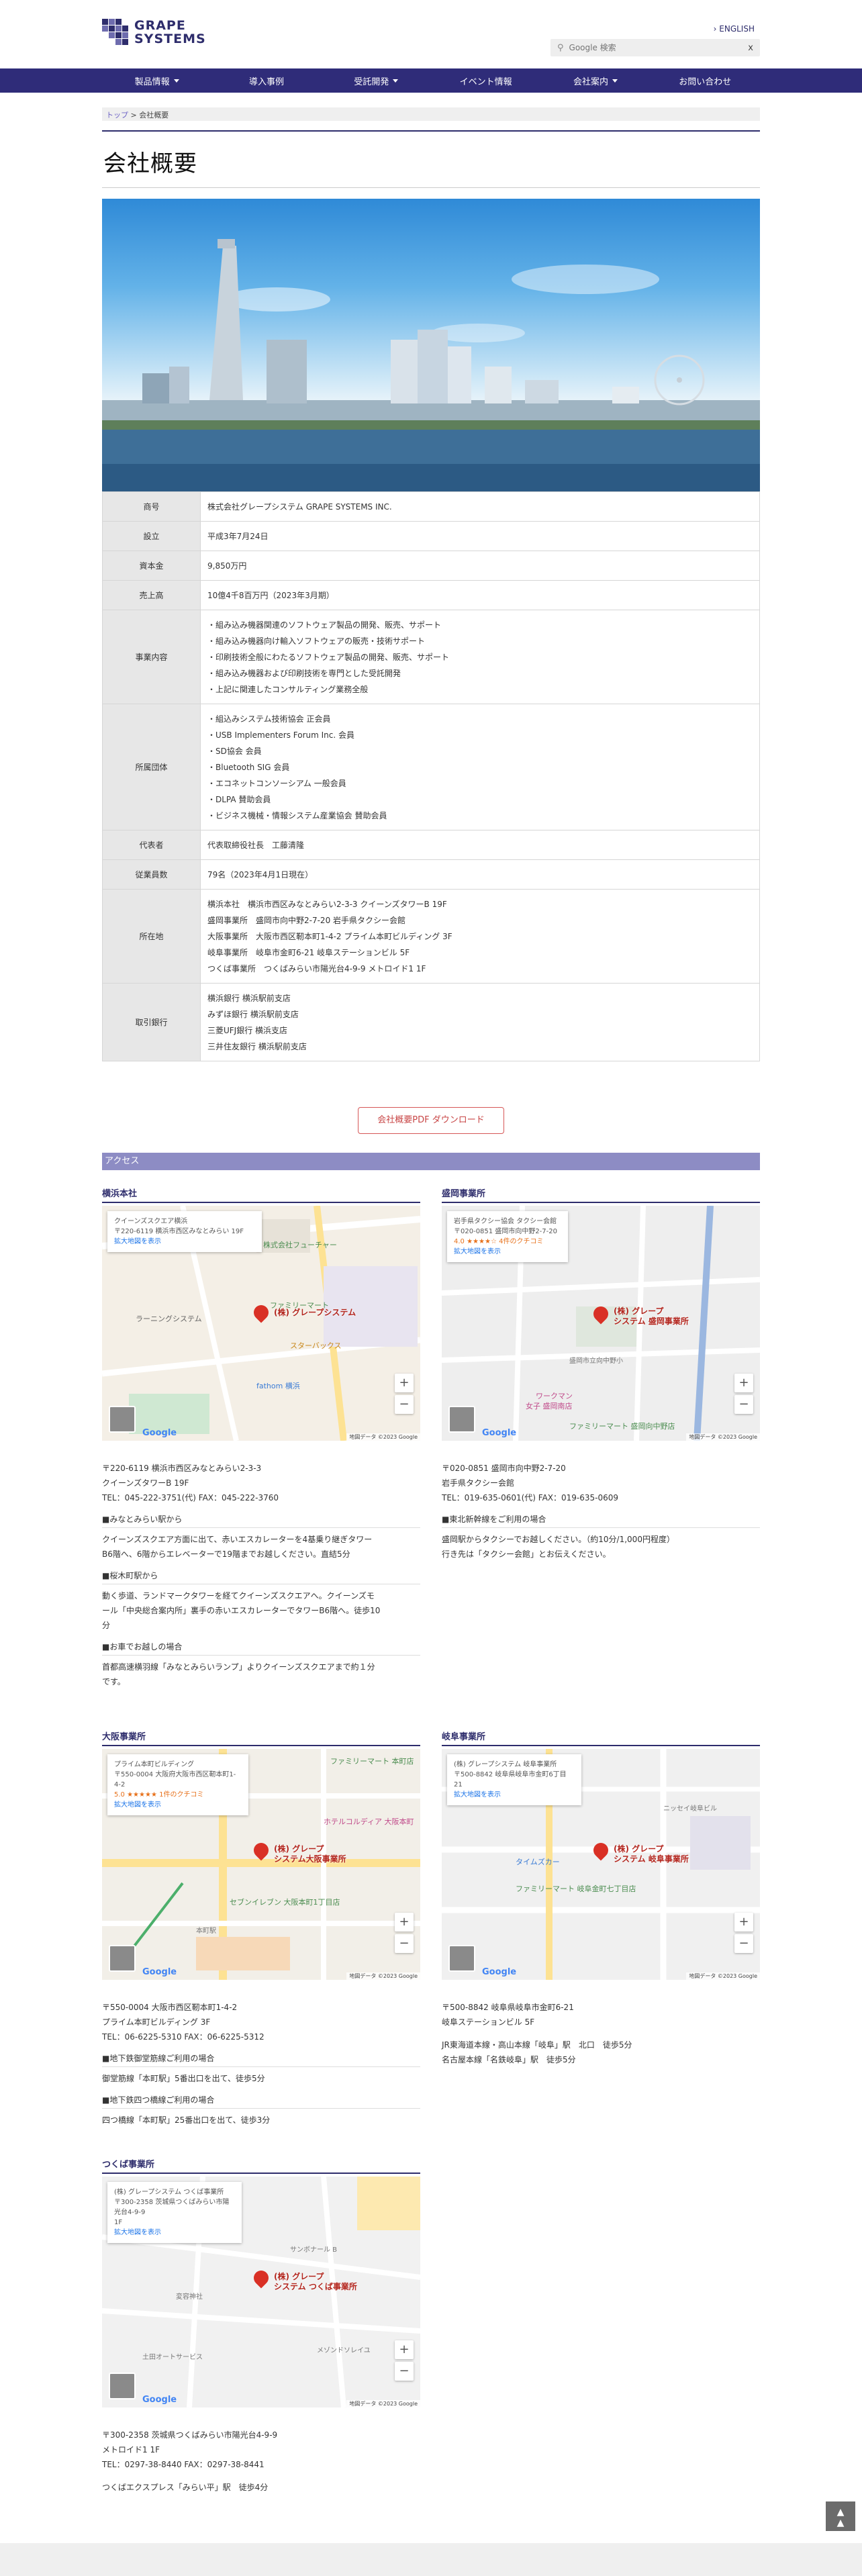 The height and width of the screenshot is (2576, 862). Describe the element at coordinates (486, 80) in the screenshot. I see `nav-item-events: イベント情報` at that location.